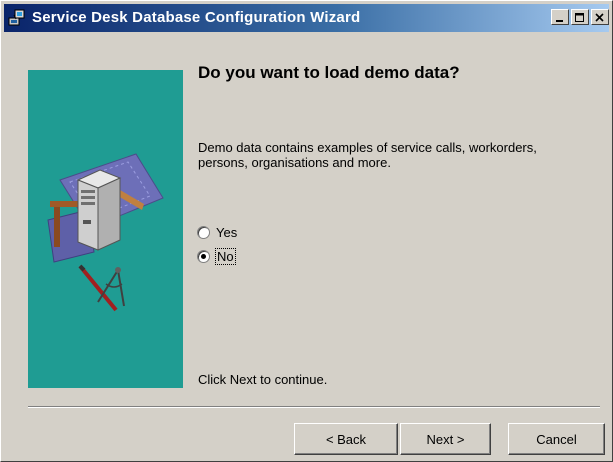  I want to click on cancel-button: Cancel, so click(556, 439).